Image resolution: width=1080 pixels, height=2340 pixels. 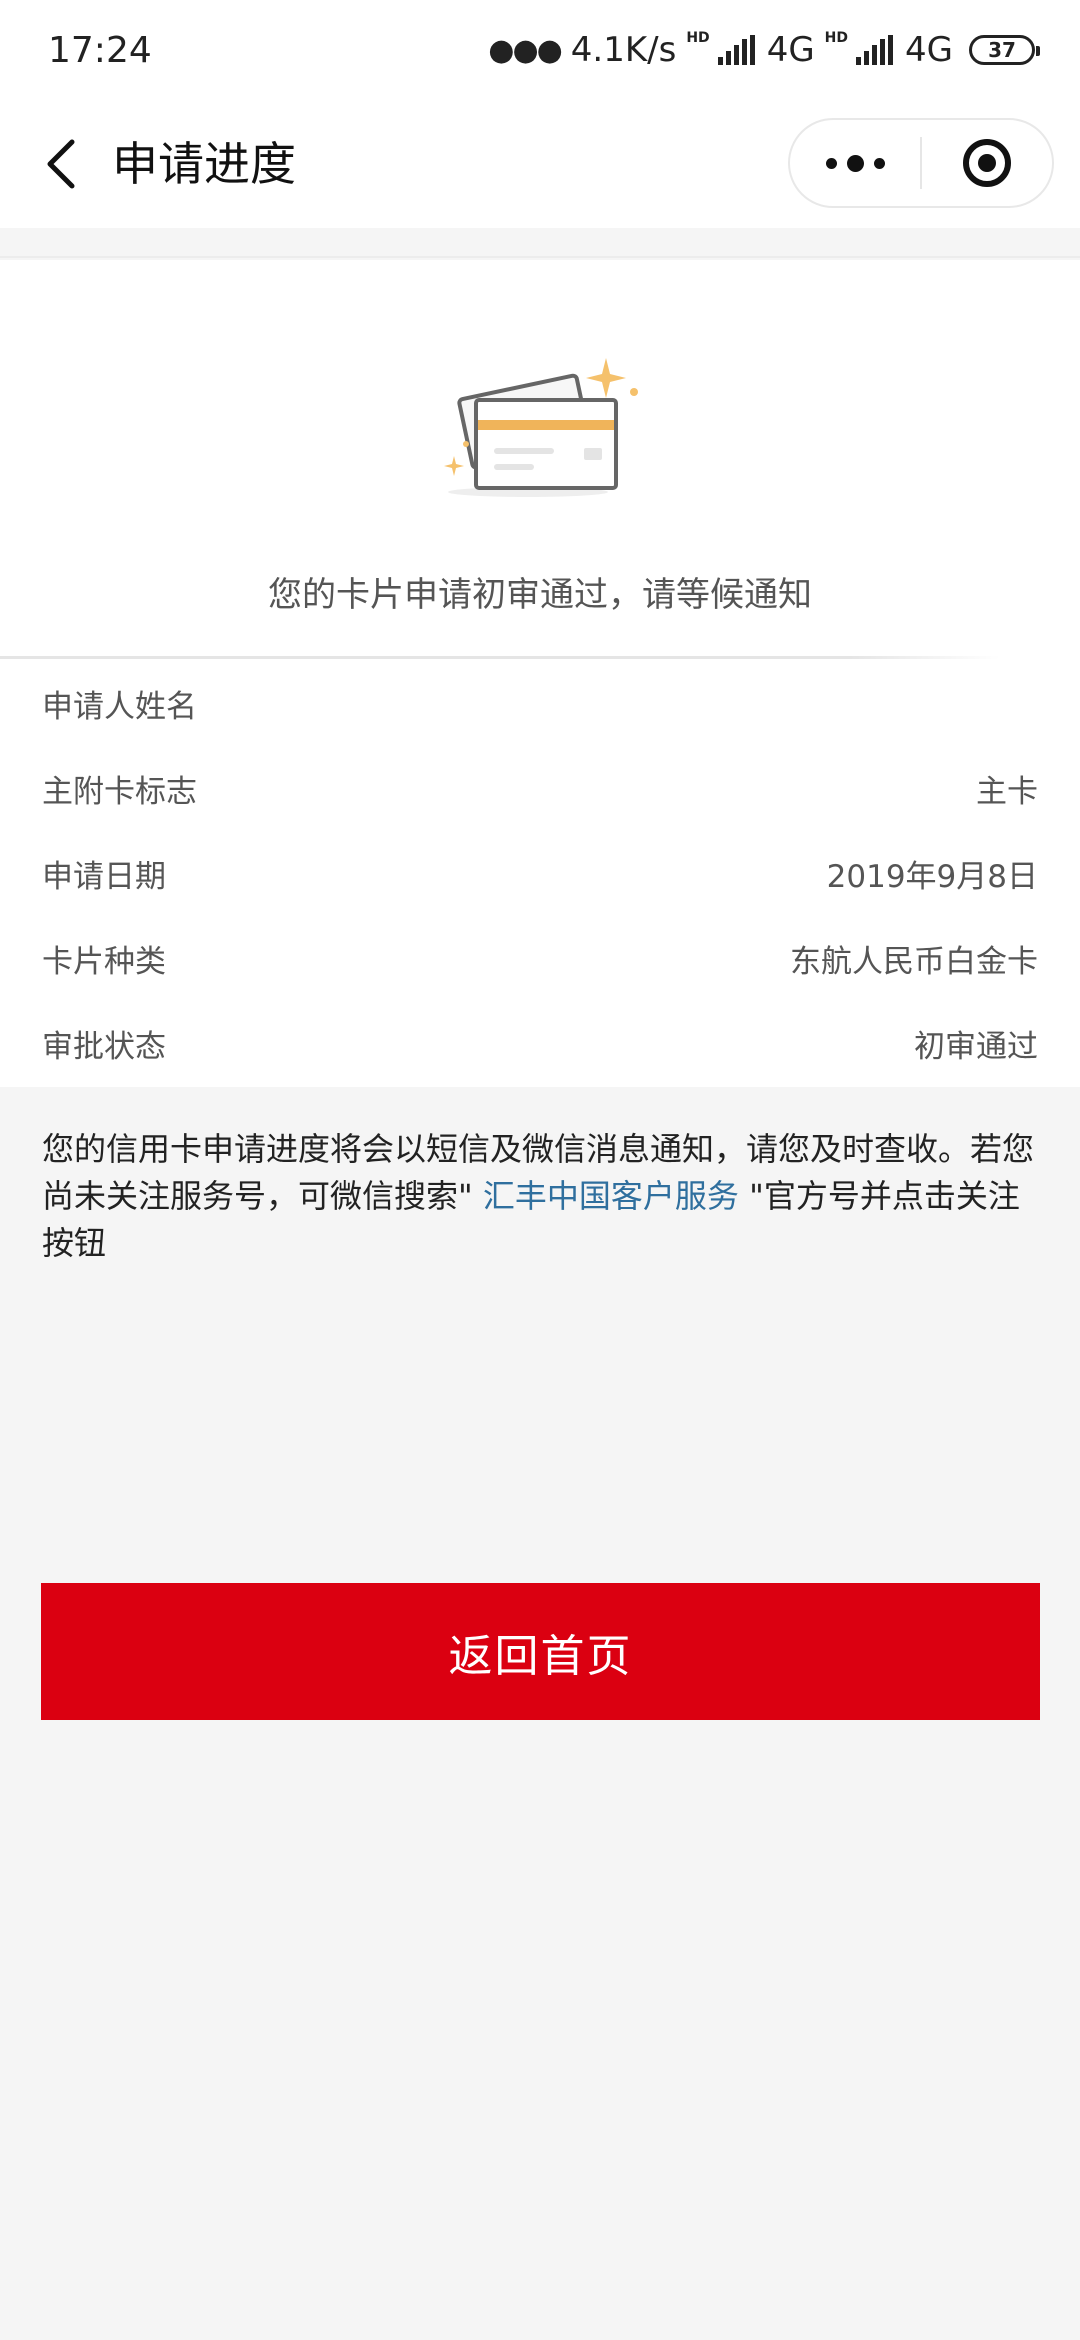 I want to click on info-value: 东航人民币白金卡, so click(x=914, y=961).